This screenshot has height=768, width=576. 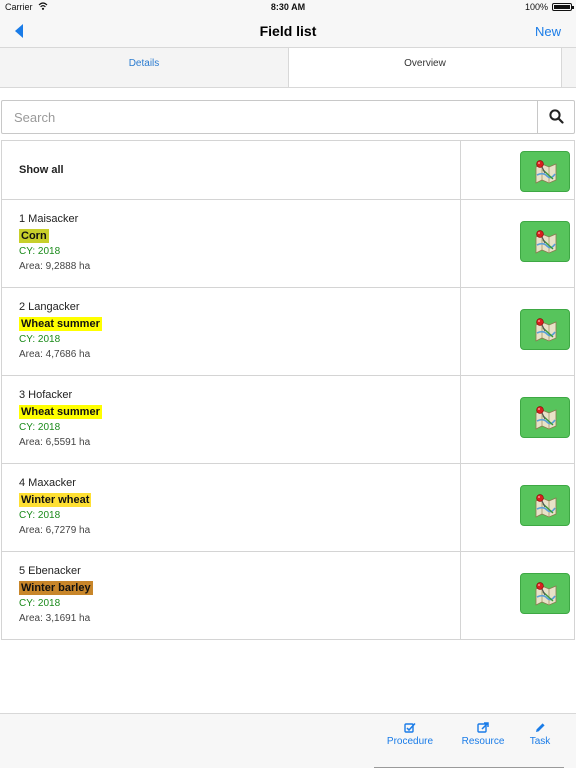 I want to click on procedure-button: Procedure, so click(x=410, y=734).